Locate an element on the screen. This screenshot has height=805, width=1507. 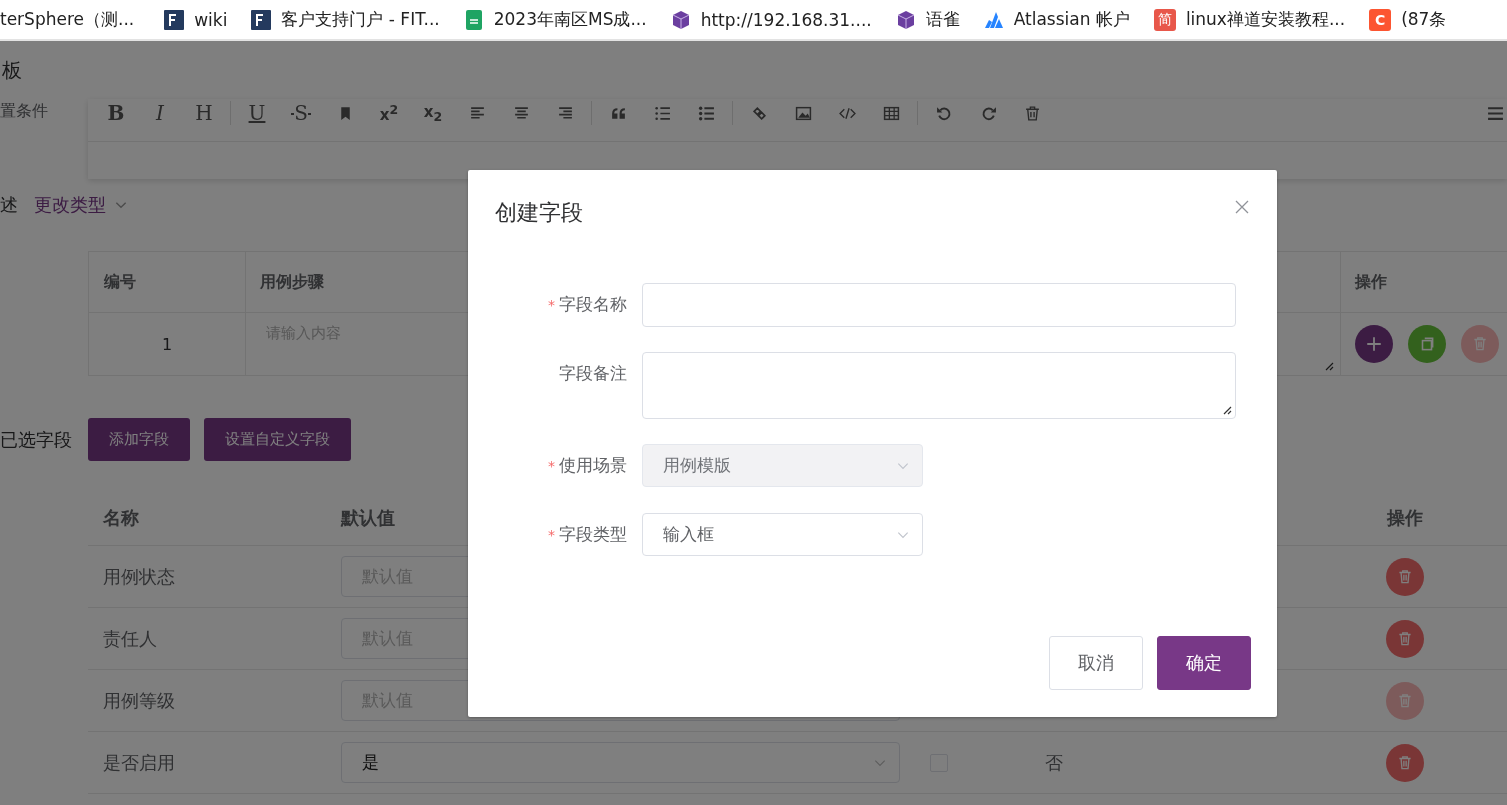
form-label: * 字段类型 is located at coordinates (587, 534).